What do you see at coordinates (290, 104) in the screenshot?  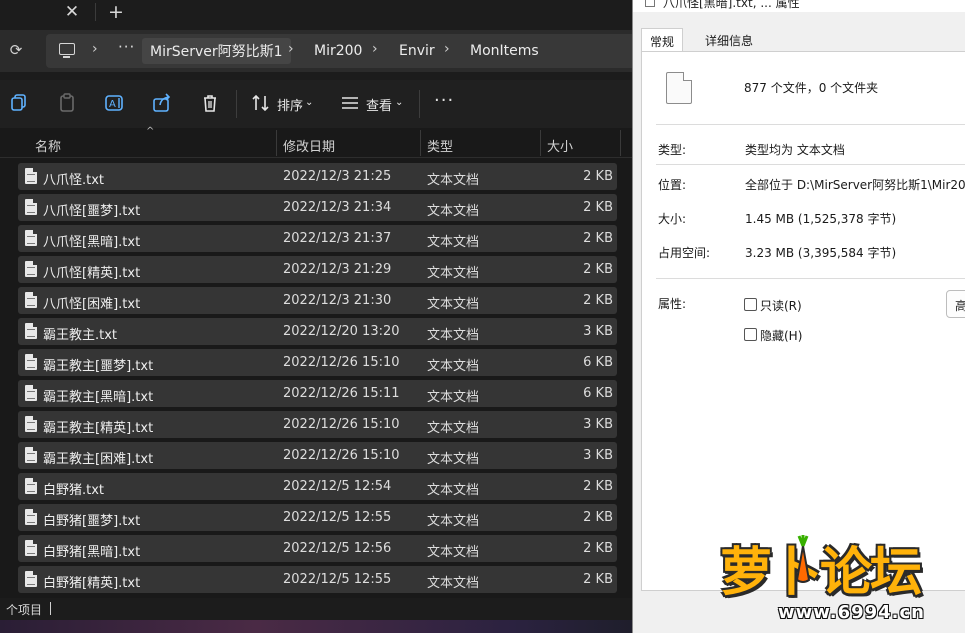 I see `sort-button: 排序` at bounding box center [290, 104].